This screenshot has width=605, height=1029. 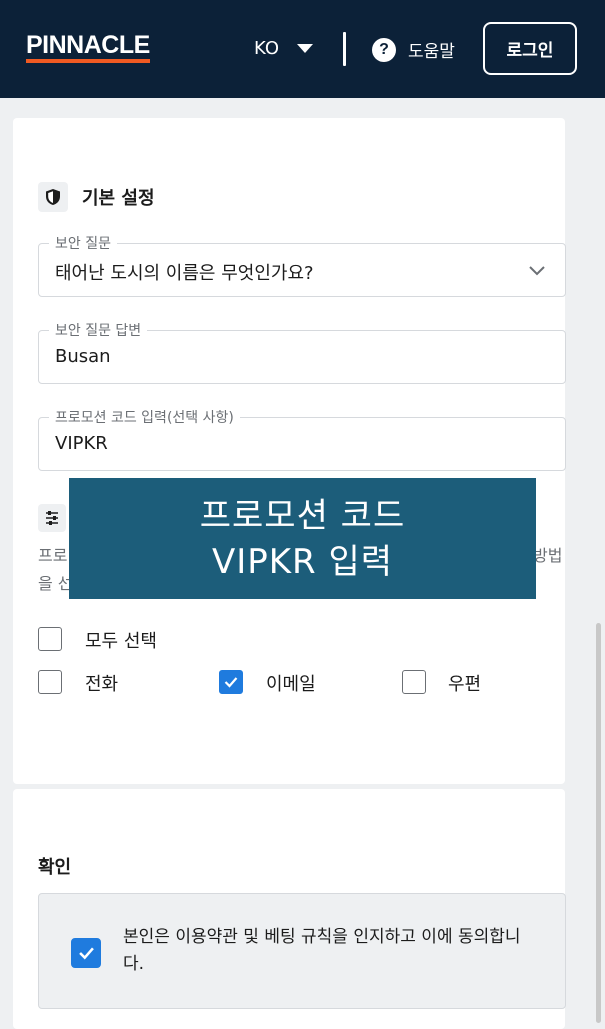 I want to click on contact-desc-line1: 프로, so click(x=53, y=555).